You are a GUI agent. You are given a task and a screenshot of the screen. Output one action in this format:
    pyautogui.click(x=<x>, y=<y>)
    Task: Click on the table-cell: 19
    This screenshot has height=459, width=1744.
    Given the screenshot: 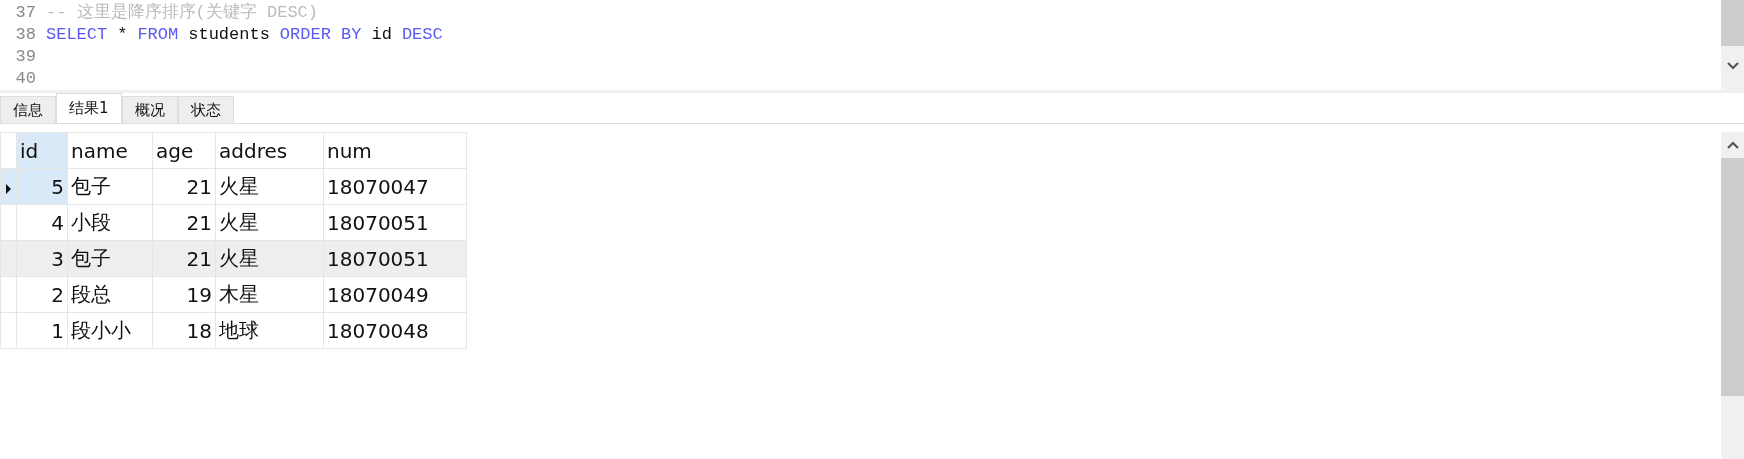 What is the action you would take?
    pyautogui.click(x=184, y=294)
    